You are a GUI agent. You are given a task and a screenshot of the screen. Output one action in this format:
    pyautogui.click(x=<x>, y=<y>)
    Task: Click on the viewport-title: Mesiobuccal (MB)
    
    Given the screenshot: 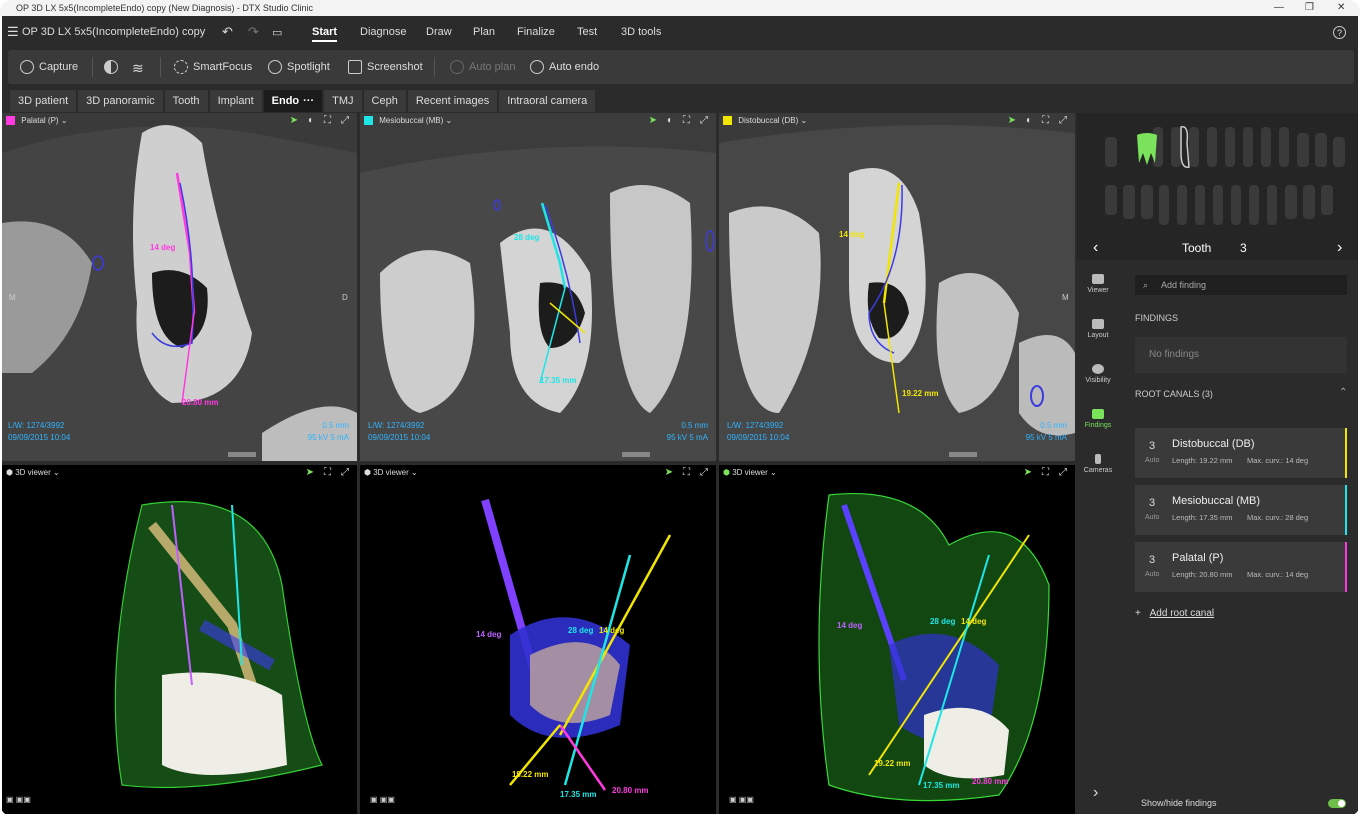 What is the action you would take?
    pyautogui.click(x=411, y=120)
    